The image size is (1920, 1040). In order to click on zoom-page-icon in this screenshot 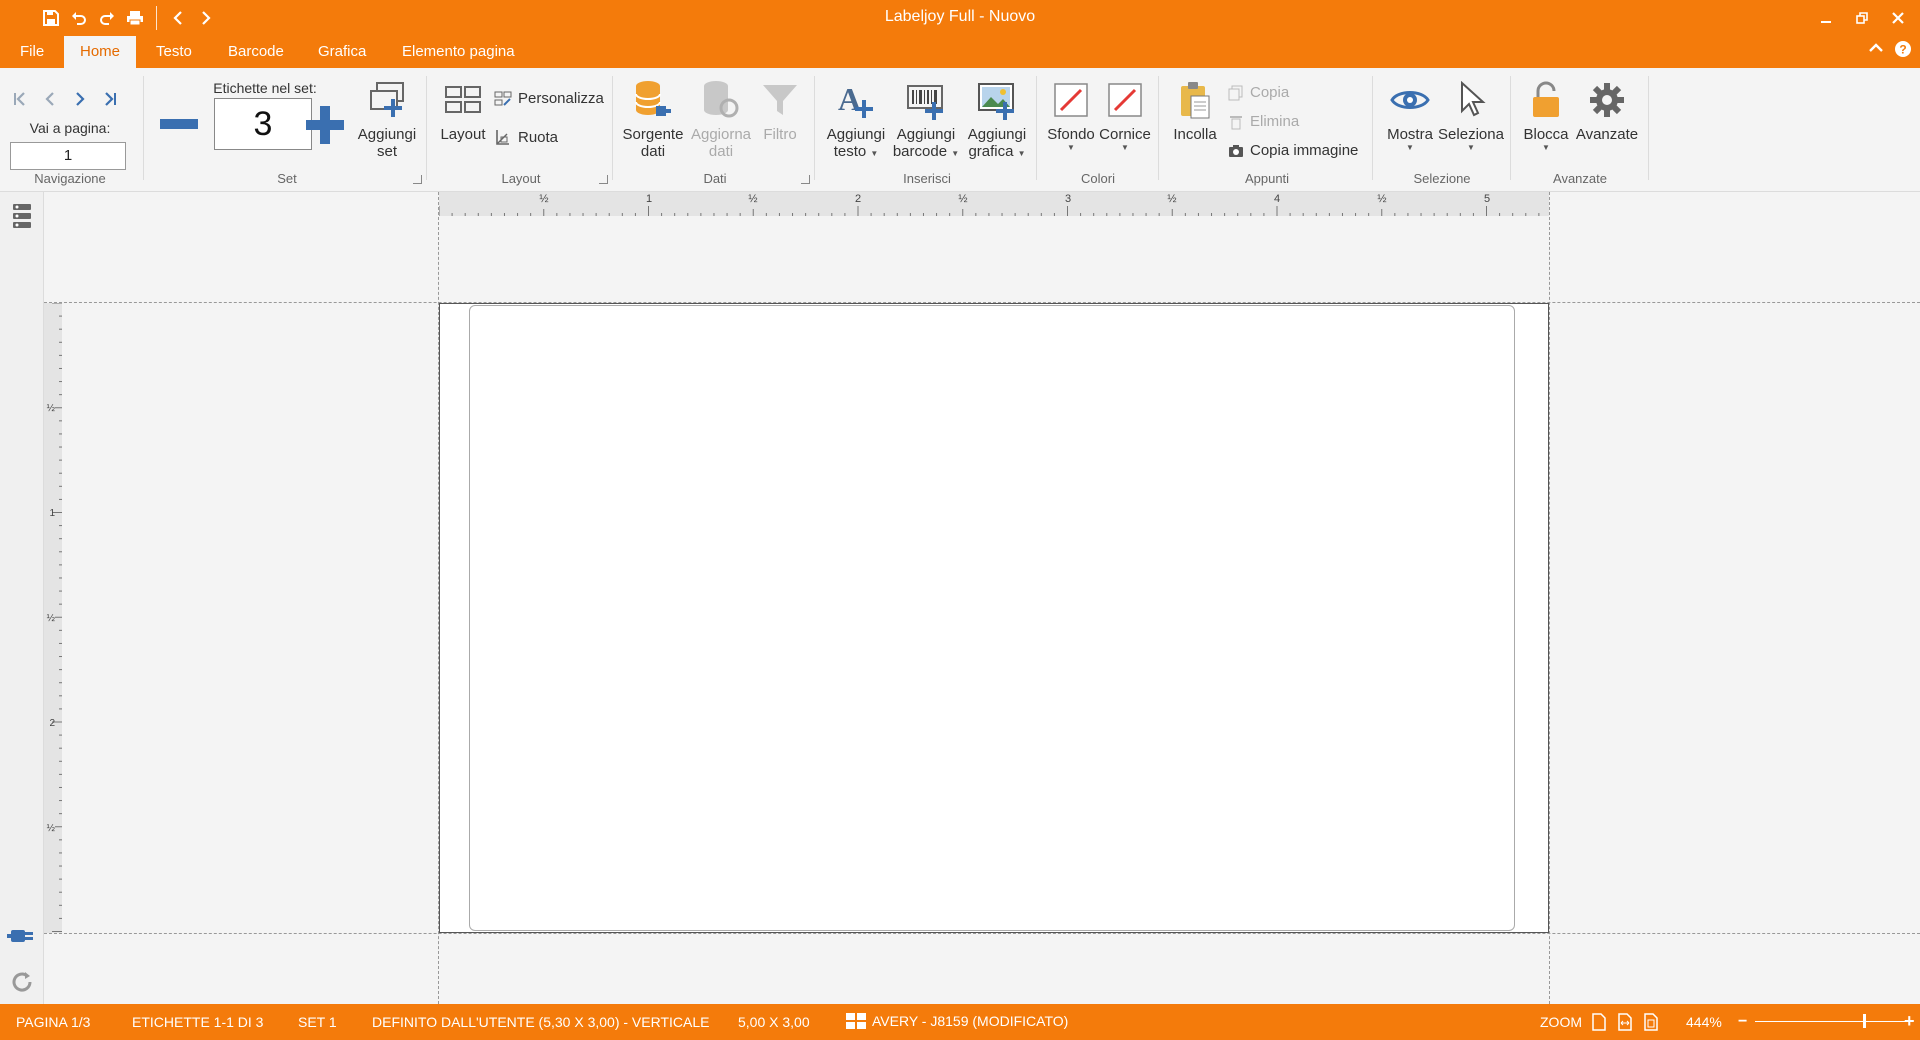, I will do `click(1599, 1023)`.